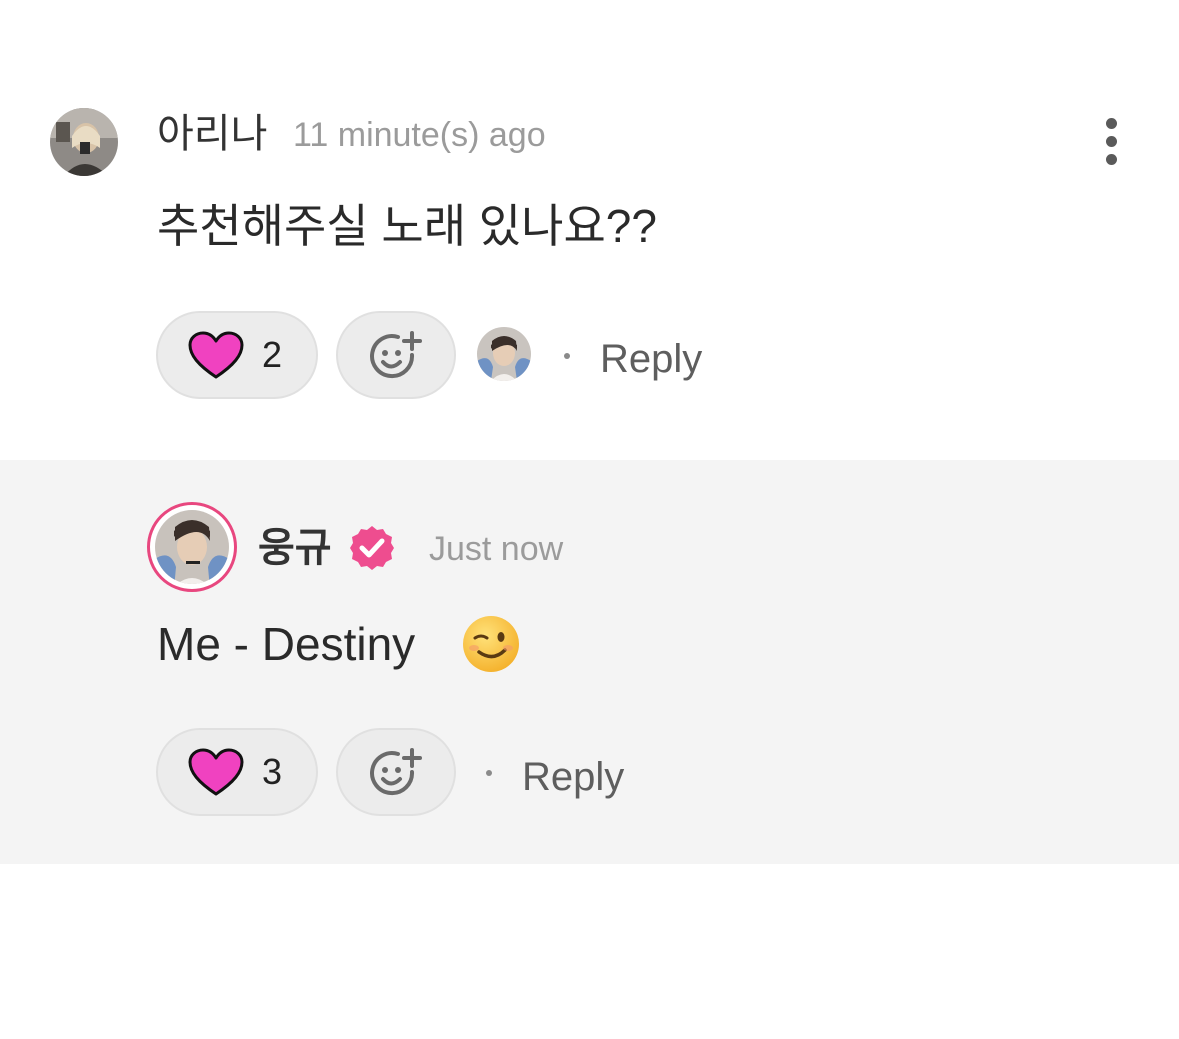 Image resolution: width=1179 pixels, height=1039 pixels. Describe the element at coordinates (407, 226) in the screenshot. I see `comment-text: 추천해주실 노래 있나요??` at that location.